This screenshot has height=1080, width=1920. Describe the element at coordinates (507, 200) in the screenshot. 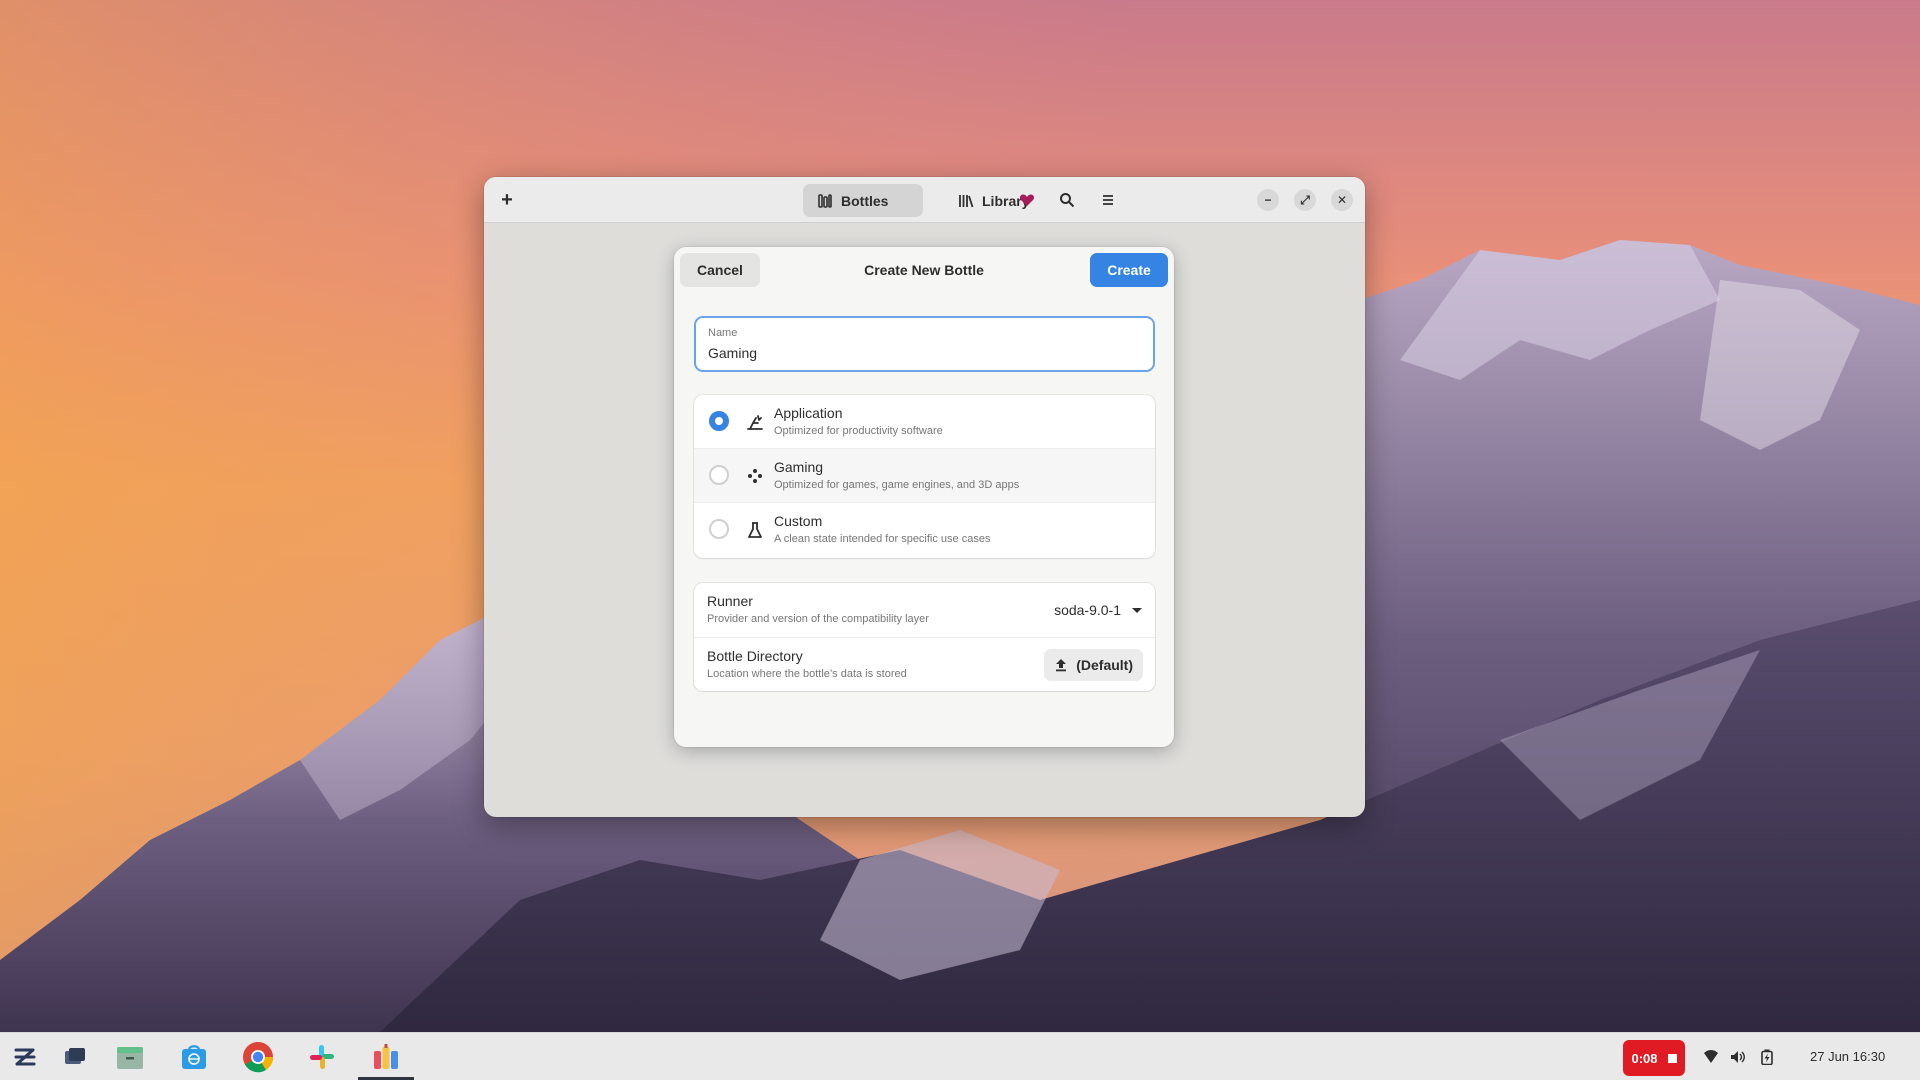

I see `add-bottle-button: +` at that location.